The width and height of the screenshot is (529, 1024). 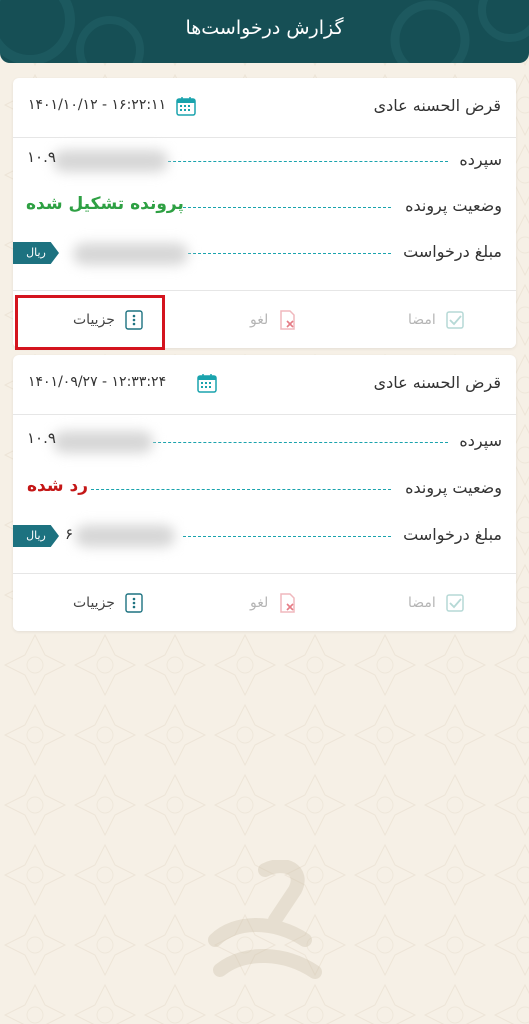 I want to click on card-header: قرض الحسنه عادی ۱۴۰۱/۱۰/۱۲ - ۱۶:۲۲:۱۱, so click(x=264, y=108).